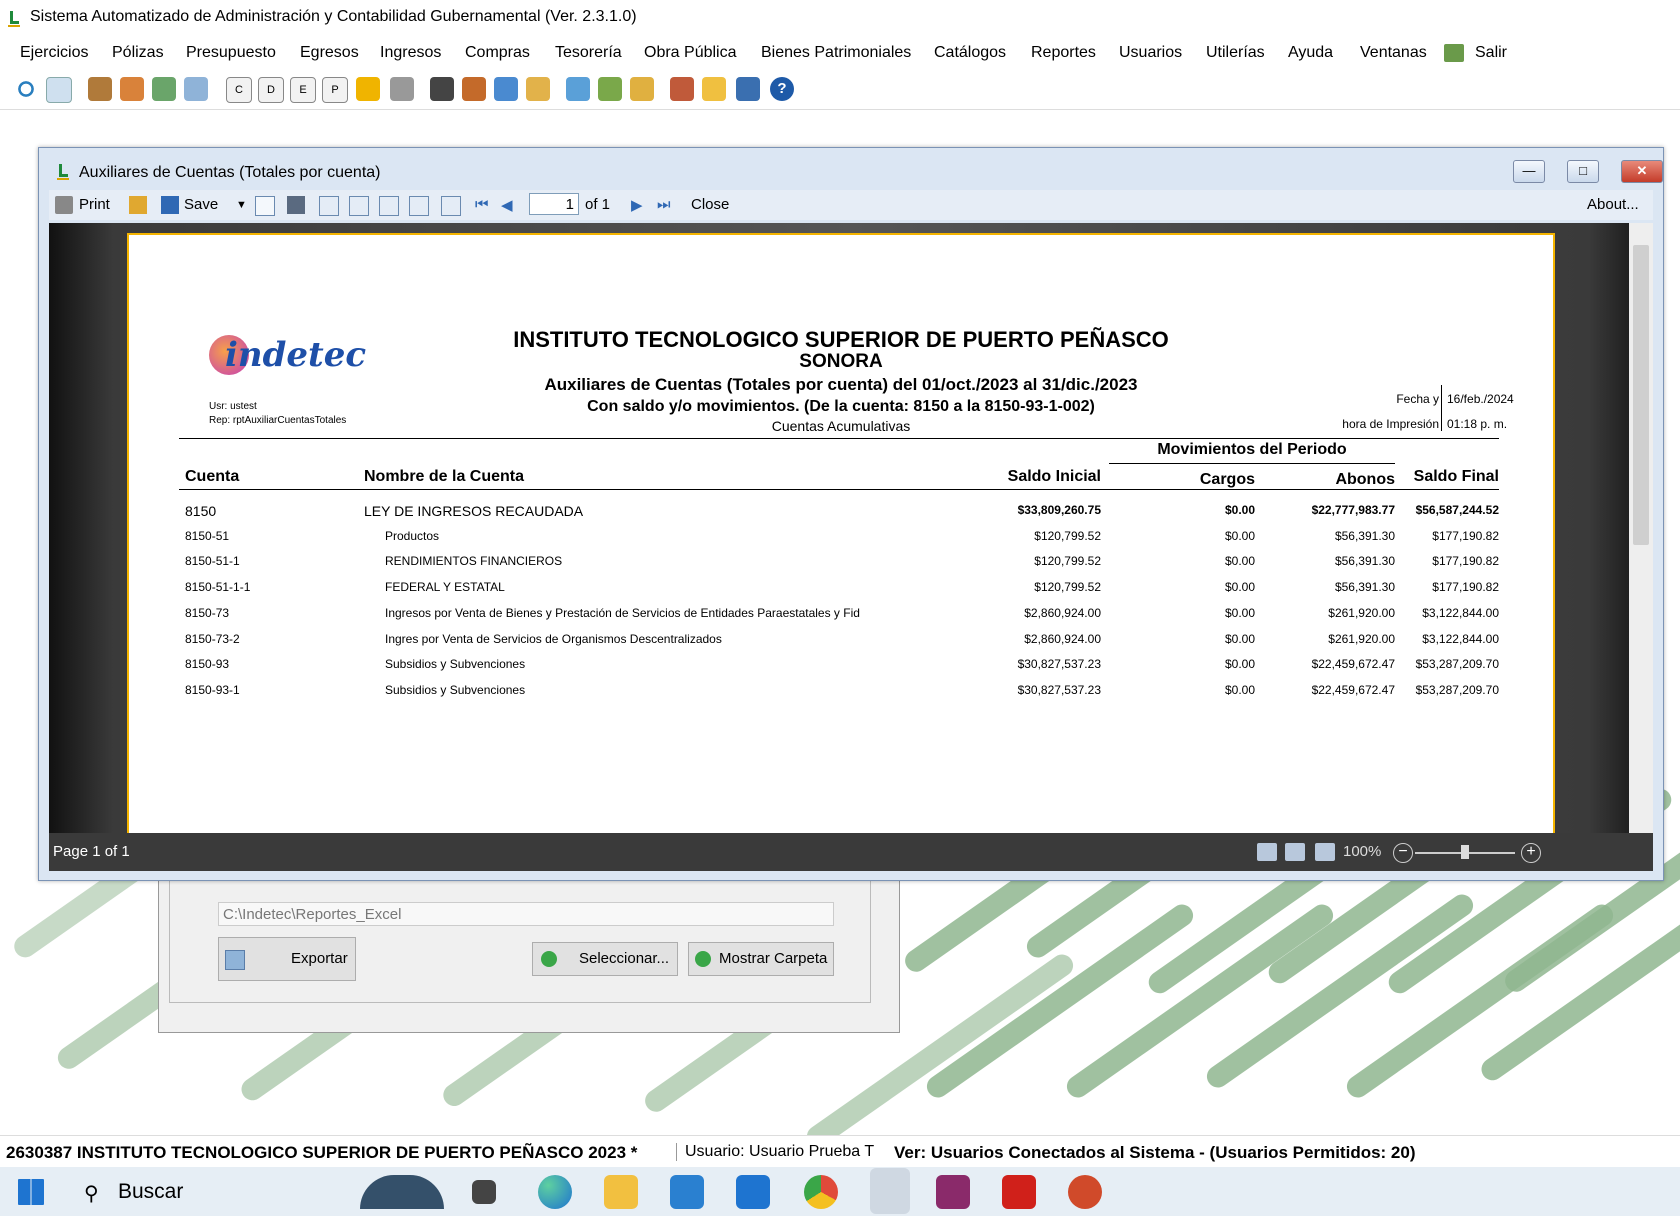 The image size is (1680, 1216). What do you see at coordinates (296, 205) in the screenshot?
I see `find-icon` at bounding box center [296, 205].